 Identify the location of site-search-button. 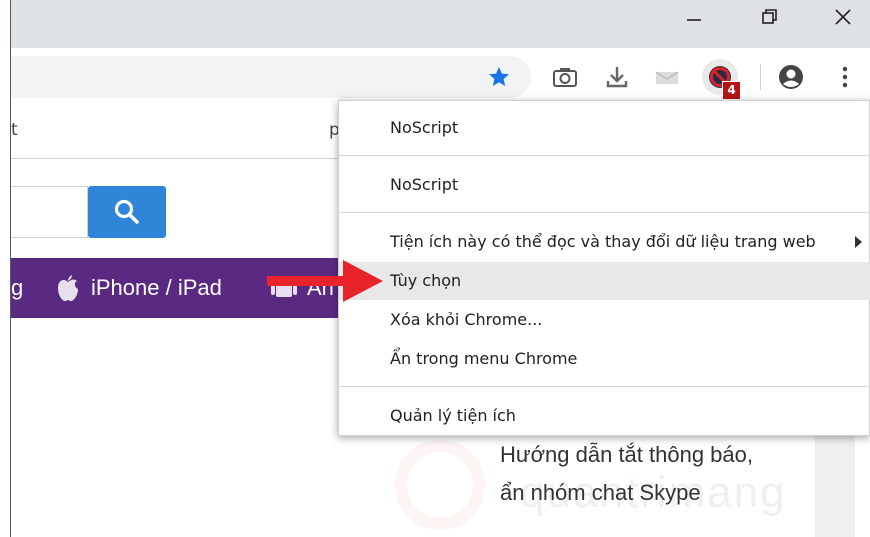
(127, 212).